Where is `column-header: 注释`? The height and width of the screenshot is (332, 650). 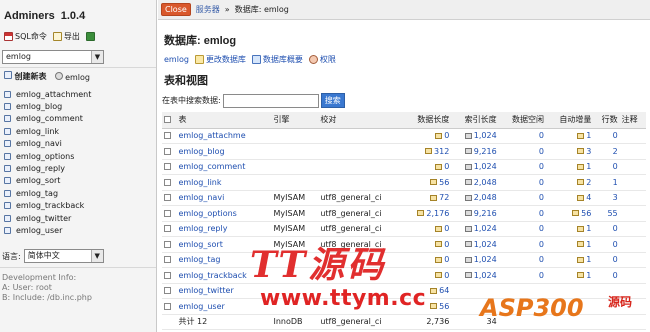
column-header: 注释 is located at coordinates (632, 120).